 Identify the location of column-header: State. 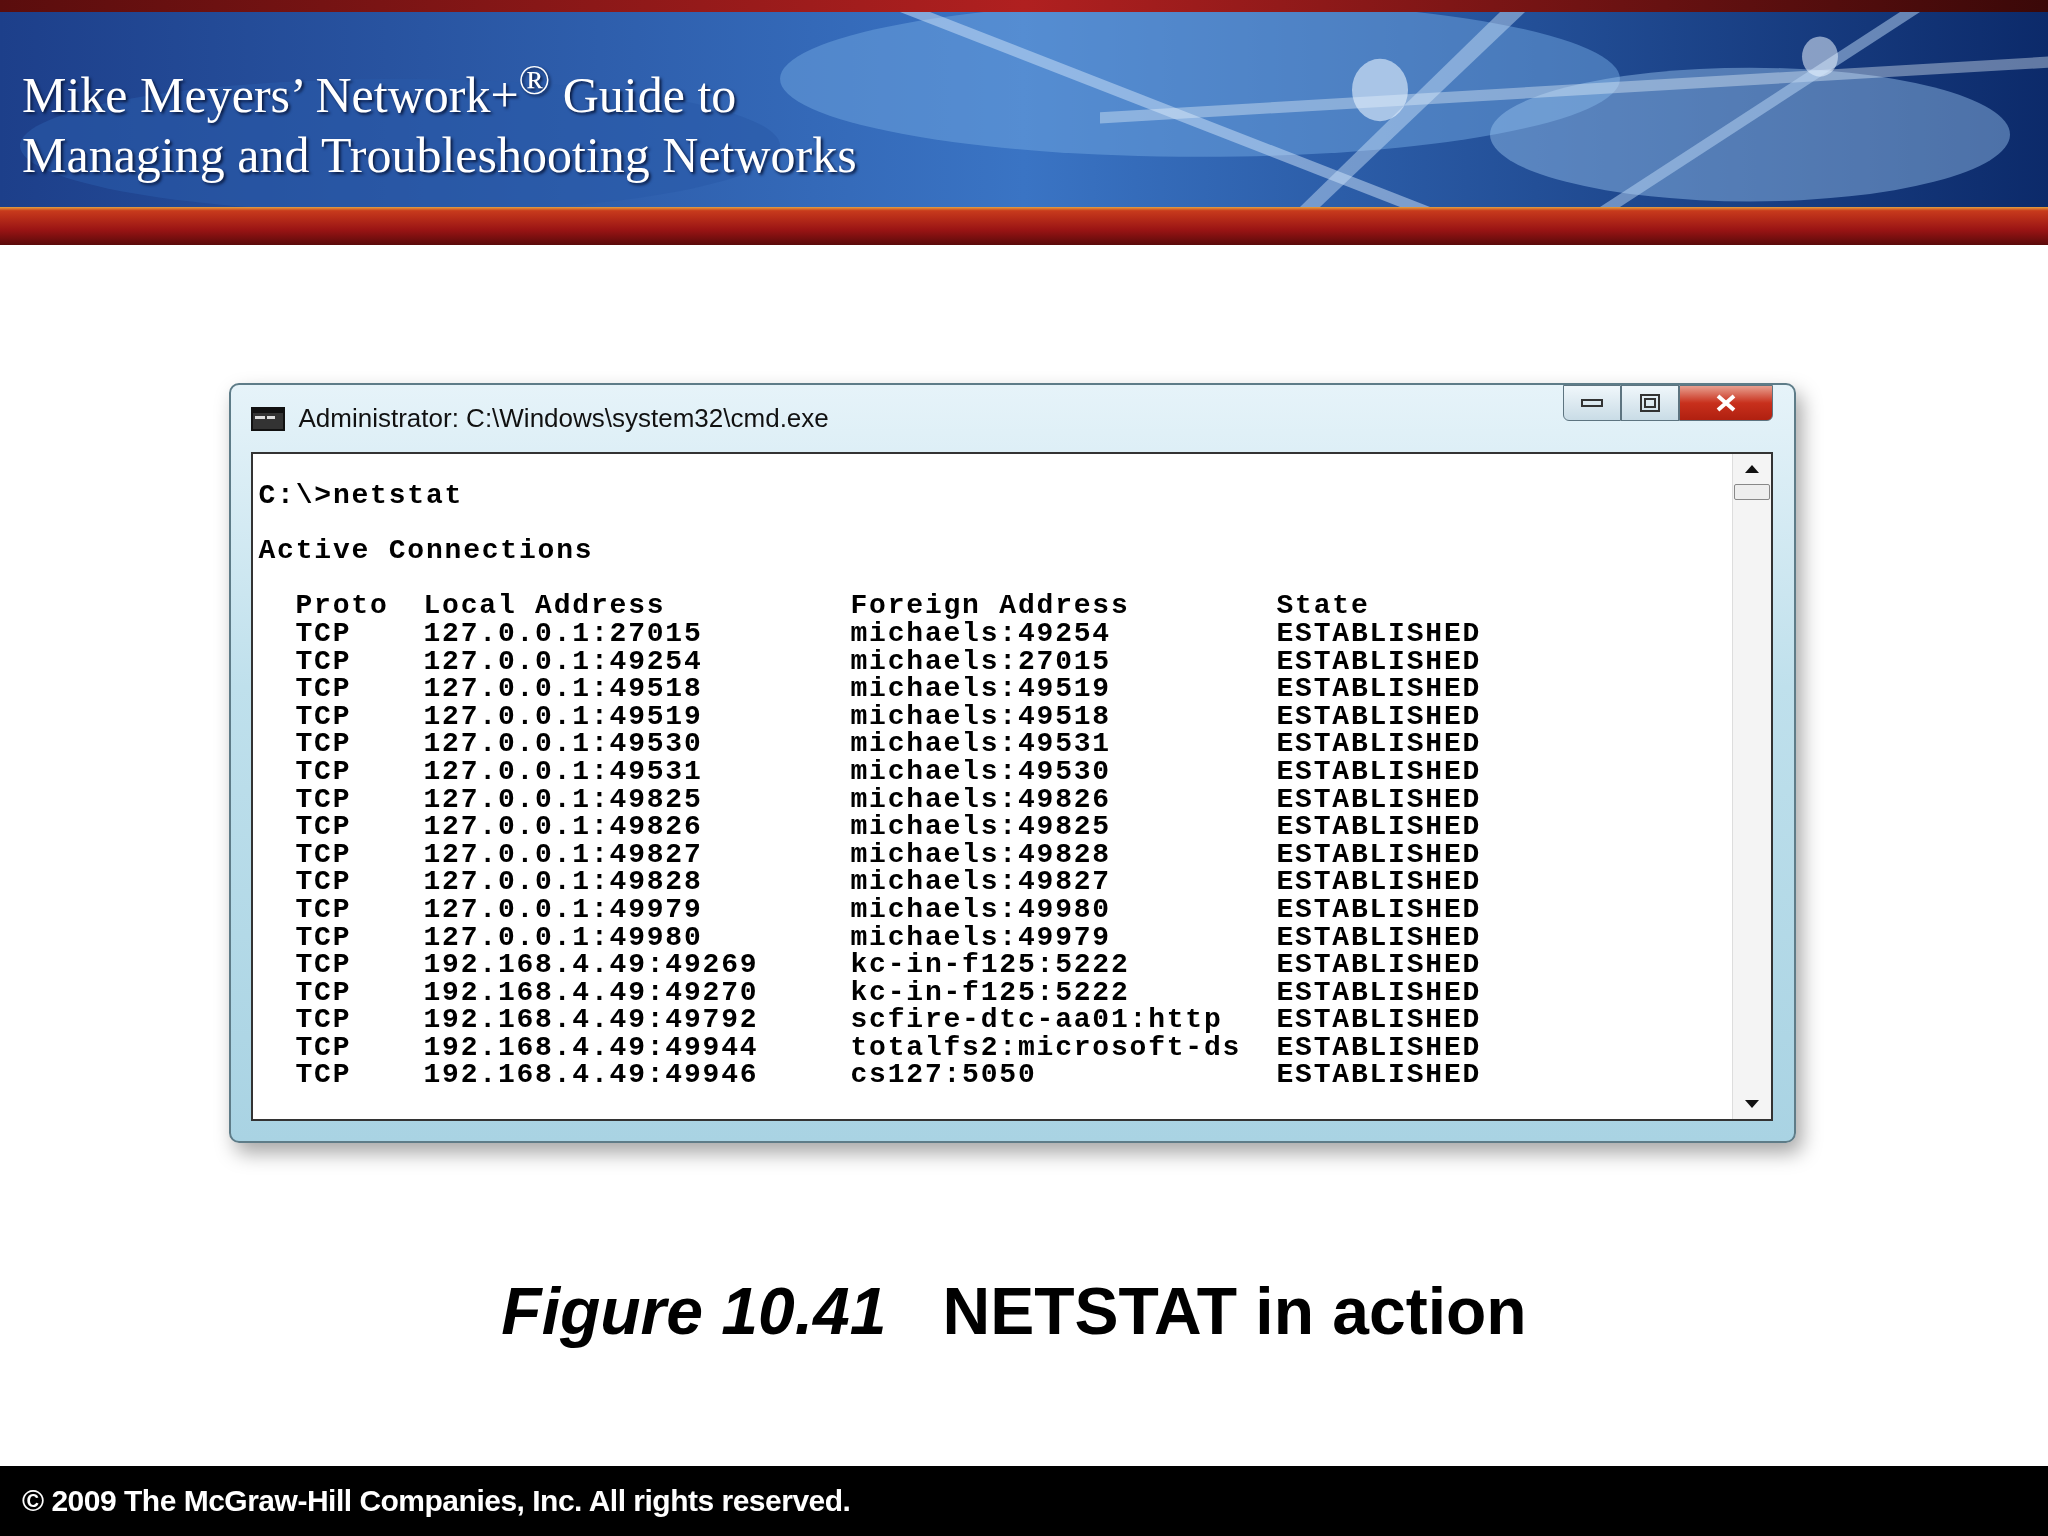
(1323, 606).